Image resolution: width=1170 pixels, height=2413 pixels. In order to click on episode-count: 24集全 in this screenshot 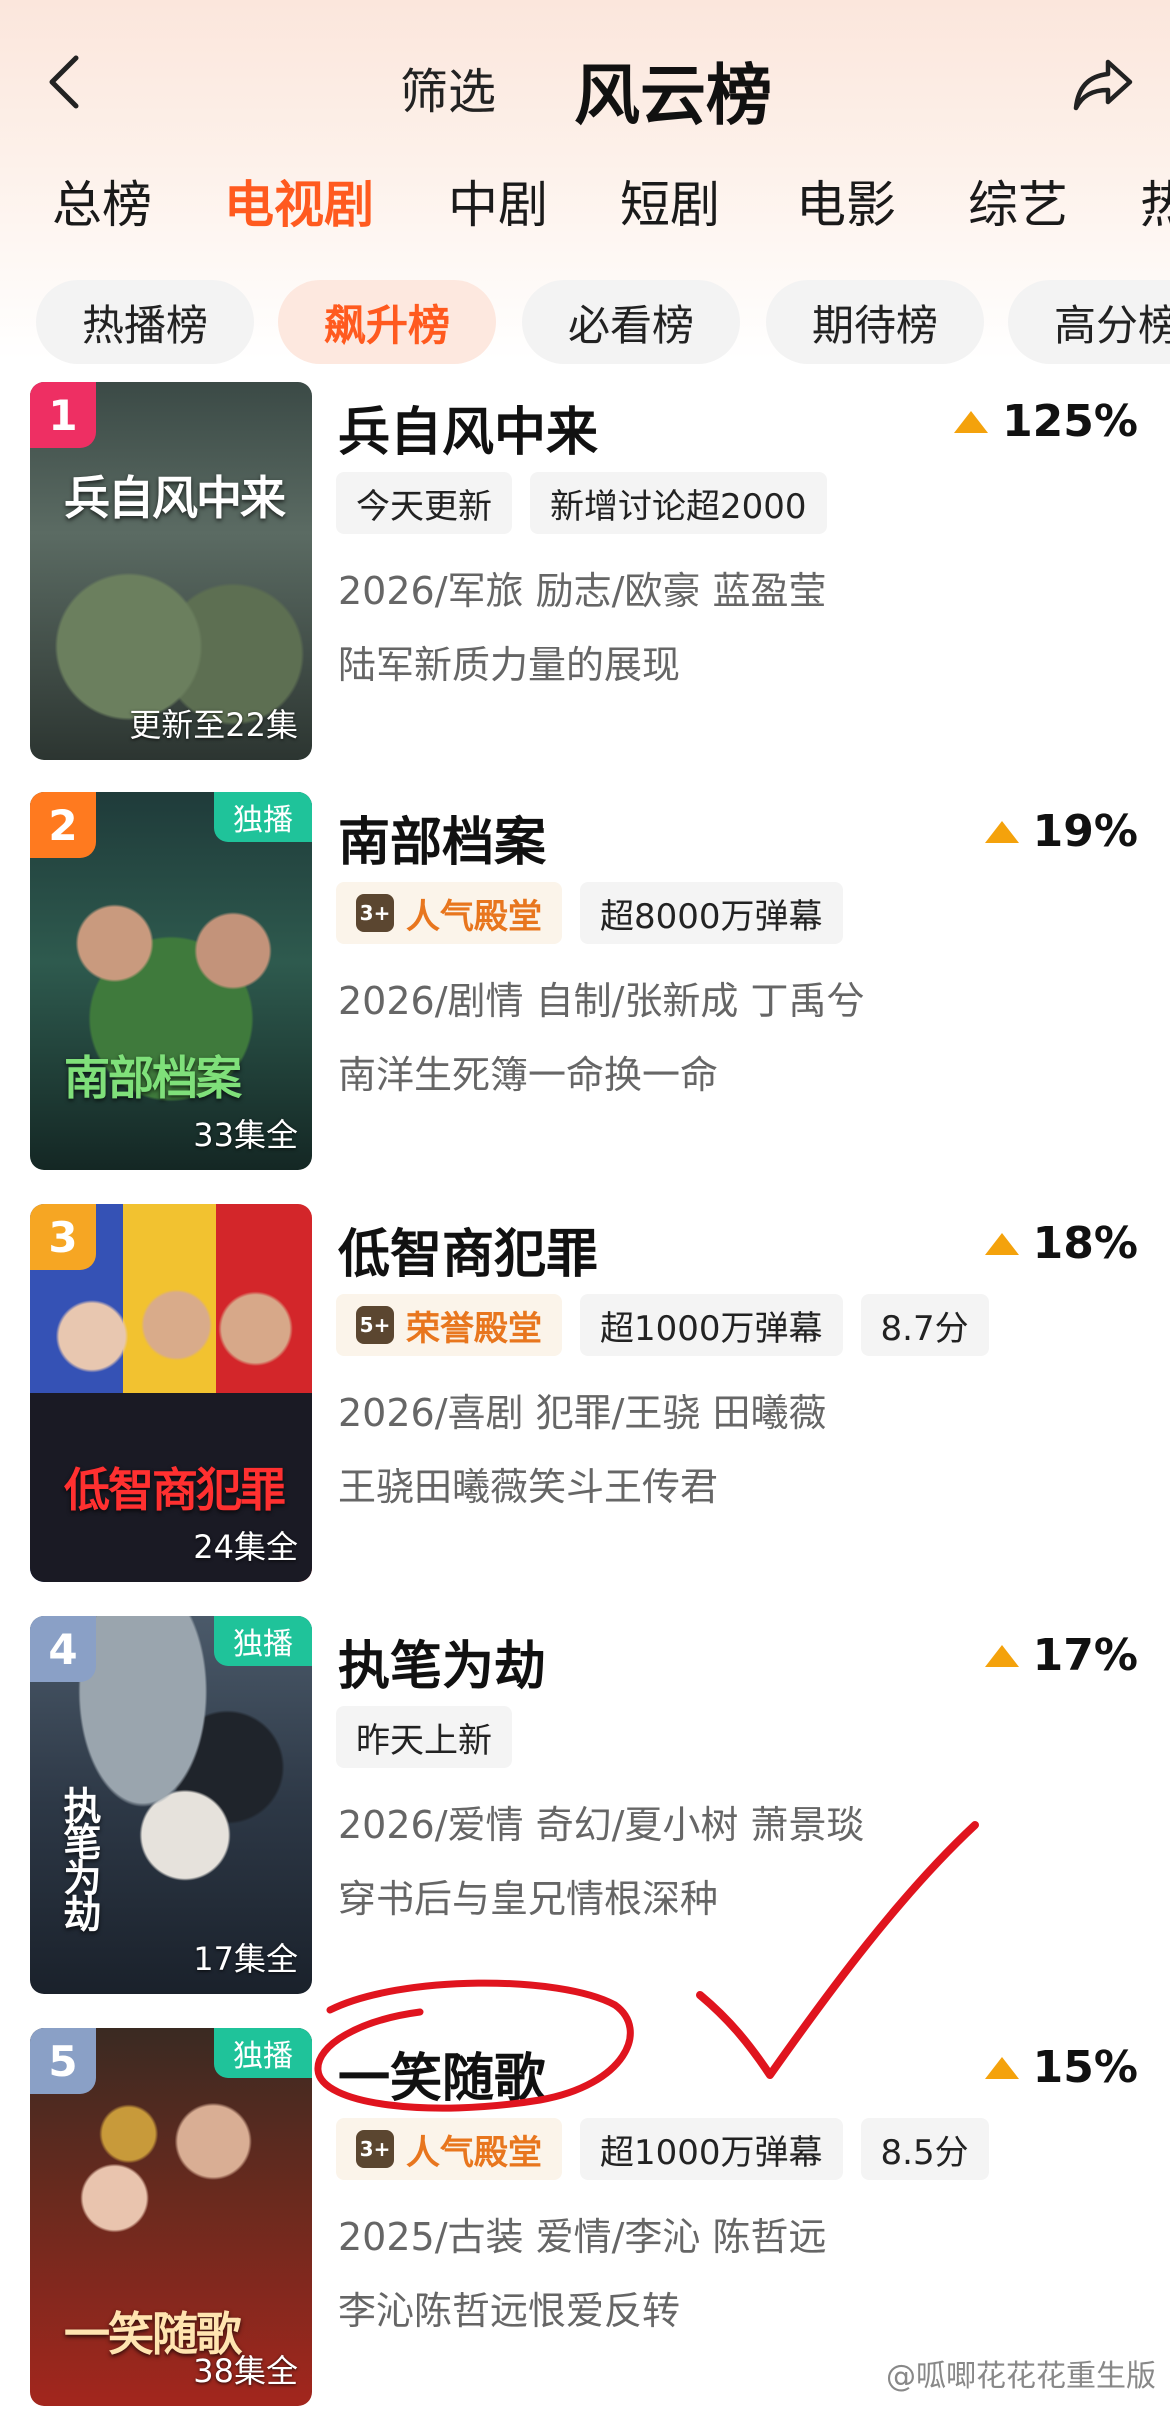, I will do `click(245, 1547)`.